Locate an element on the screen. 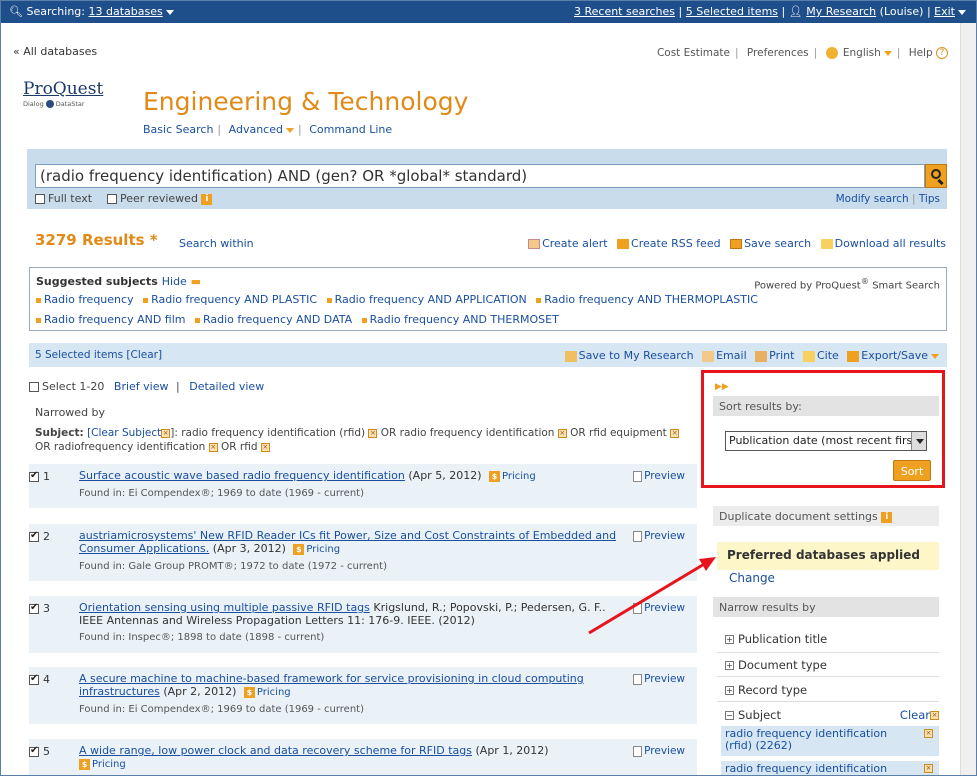  selected-items-clear: 5 Selected items [Clear] is located at coordinates (98, 355).